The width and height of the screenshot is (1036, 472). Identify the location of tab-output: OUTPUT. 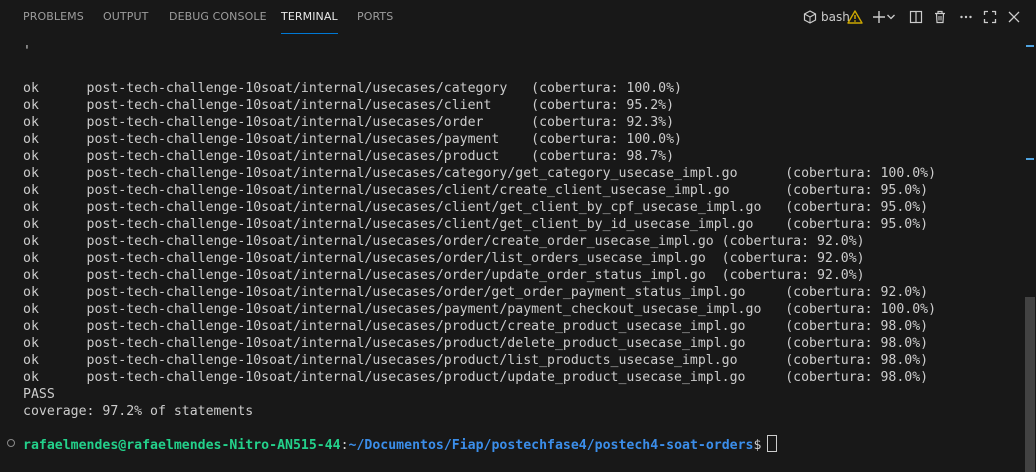
(125, 16).